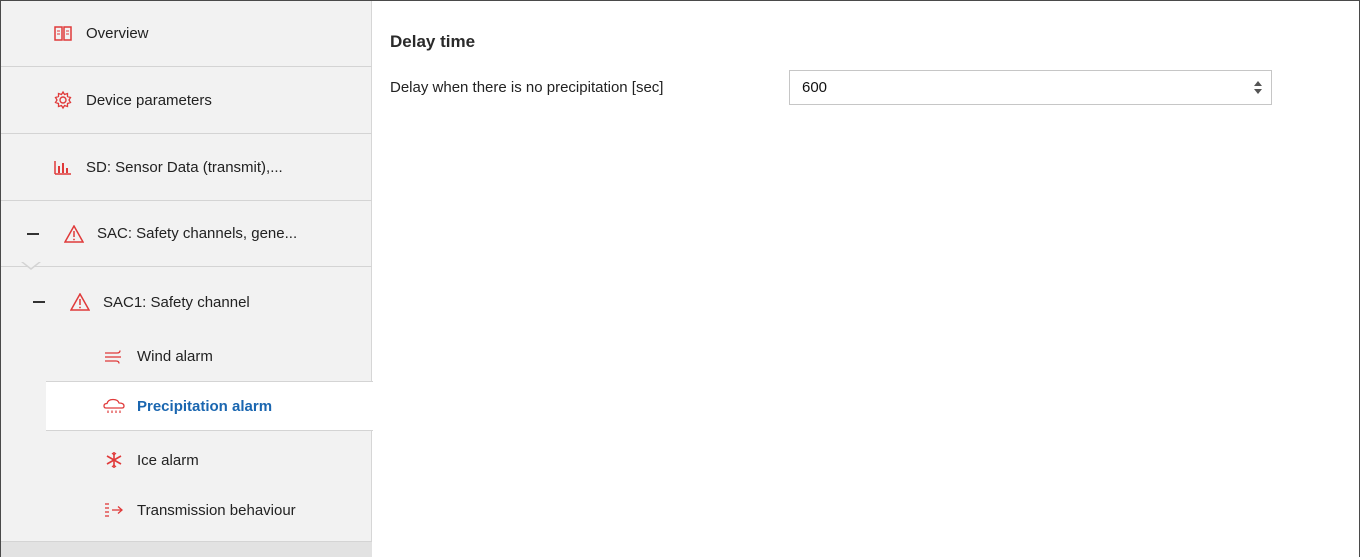 The image size is (1360, 557). Describe the element at coordinates (1258, 83) in the screenshot. I see `increment-arrow-icon` at that location.